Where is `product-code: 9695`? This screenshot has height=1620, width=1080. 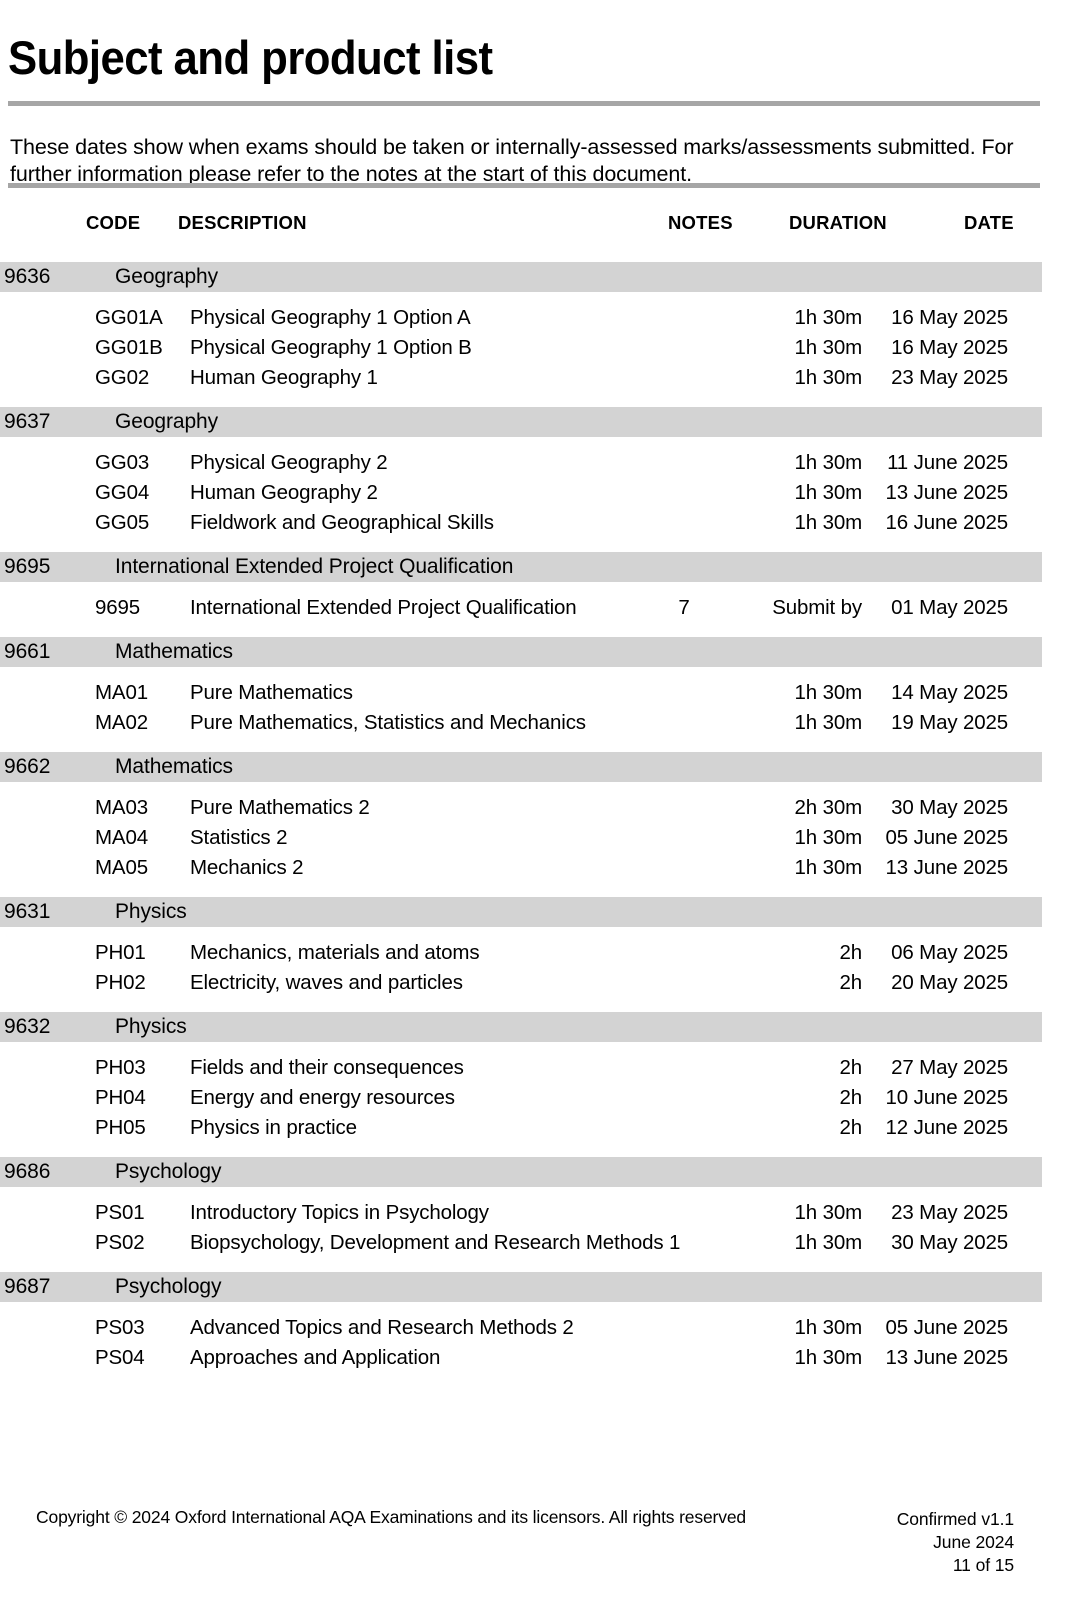
product-code: 9695 is located at coordinates (118, 607).